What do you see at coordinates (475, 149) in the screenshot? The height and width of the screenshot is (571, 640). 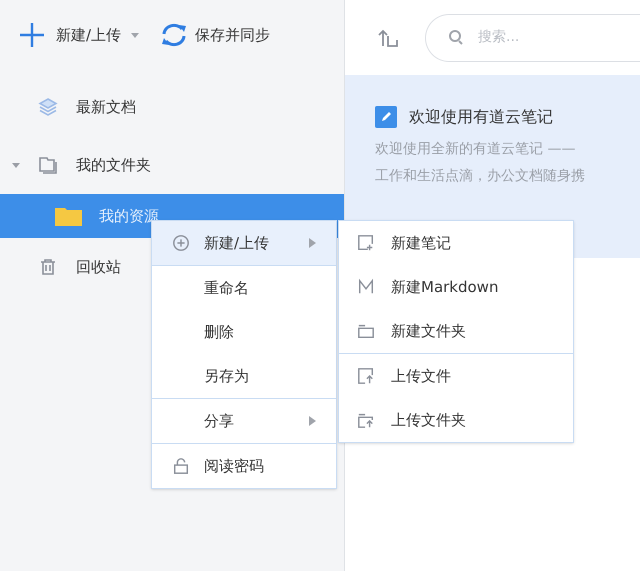 I see `note-preview-text: 欢迎使用全新的有道云笔记 ——` at bounding box center [475, 149].